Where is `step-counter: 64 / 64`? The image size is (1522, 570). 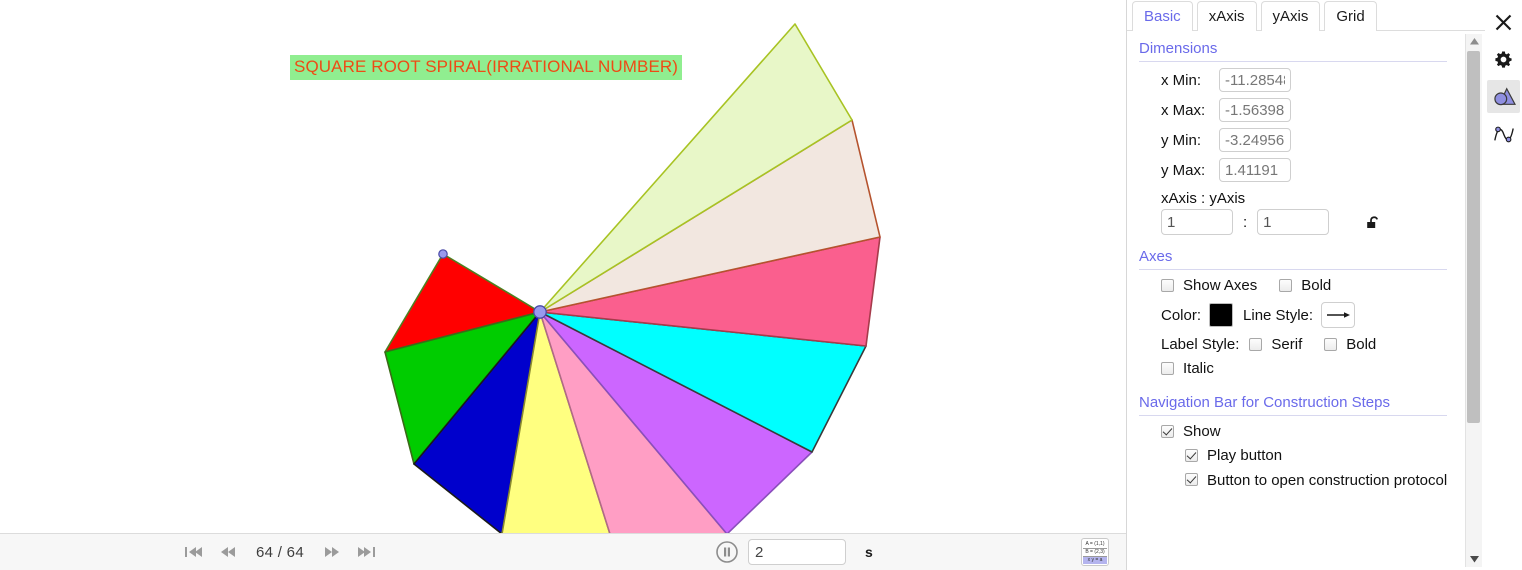 step-counter: 64 / 64 is located at coordinates (280, 552).